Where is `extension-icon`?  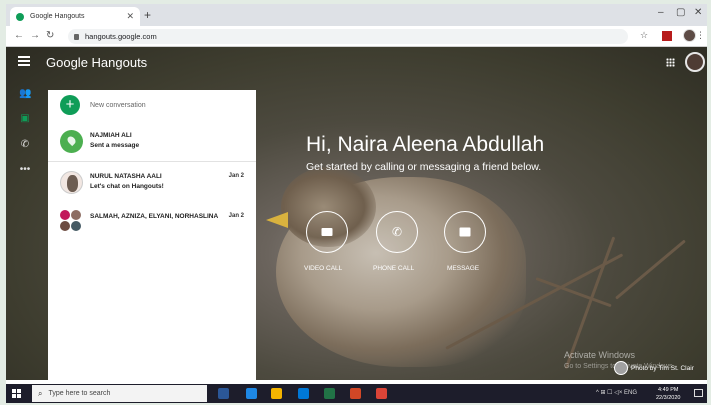 extension-icon is located at coordinates (667, 36).